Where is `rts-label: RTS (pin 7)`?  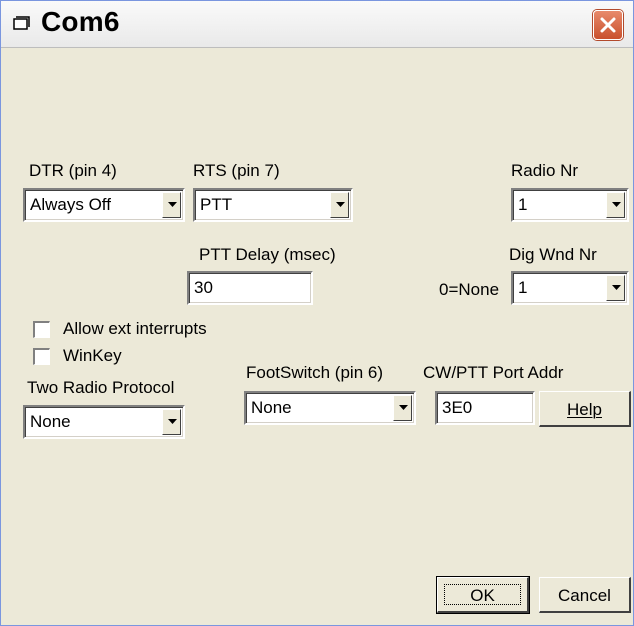 rts-label: RTS (pin 7) is located at coordinates (236, 170).